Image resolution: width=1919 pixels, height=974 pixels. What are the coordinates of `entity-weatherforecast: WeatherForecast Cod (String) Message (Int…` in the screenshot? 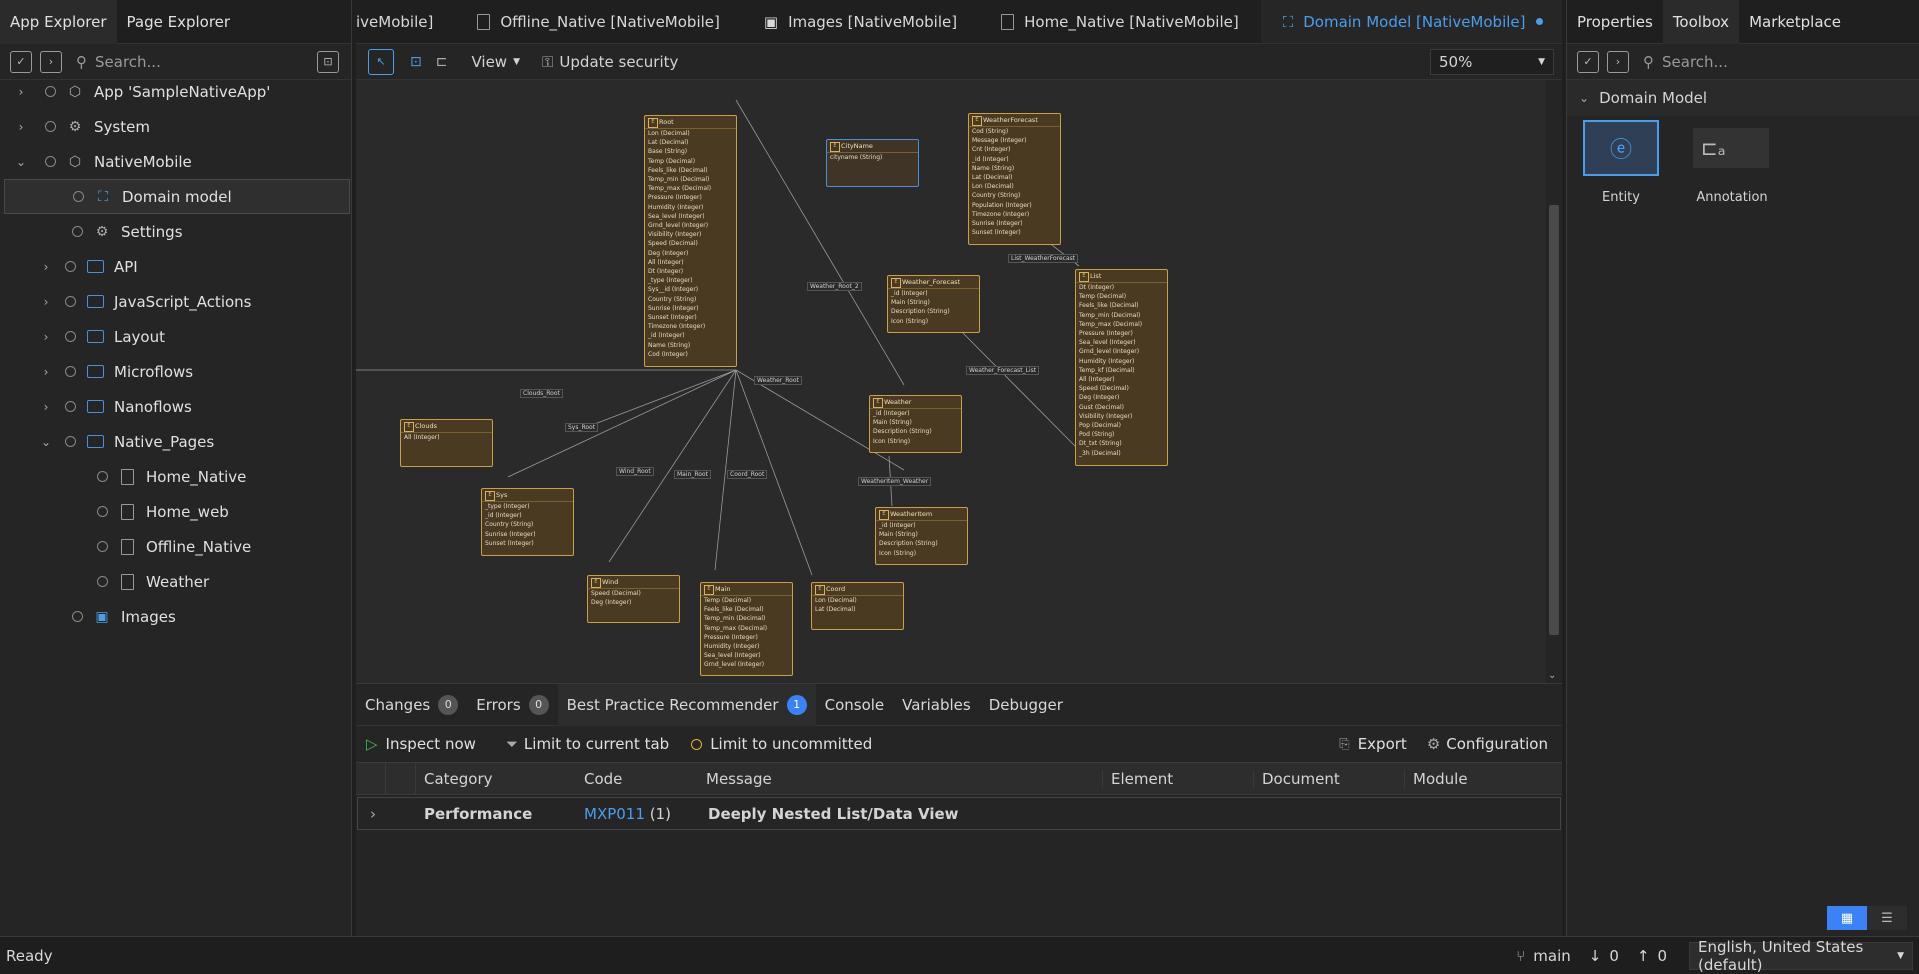 It's located at (1014, 179).